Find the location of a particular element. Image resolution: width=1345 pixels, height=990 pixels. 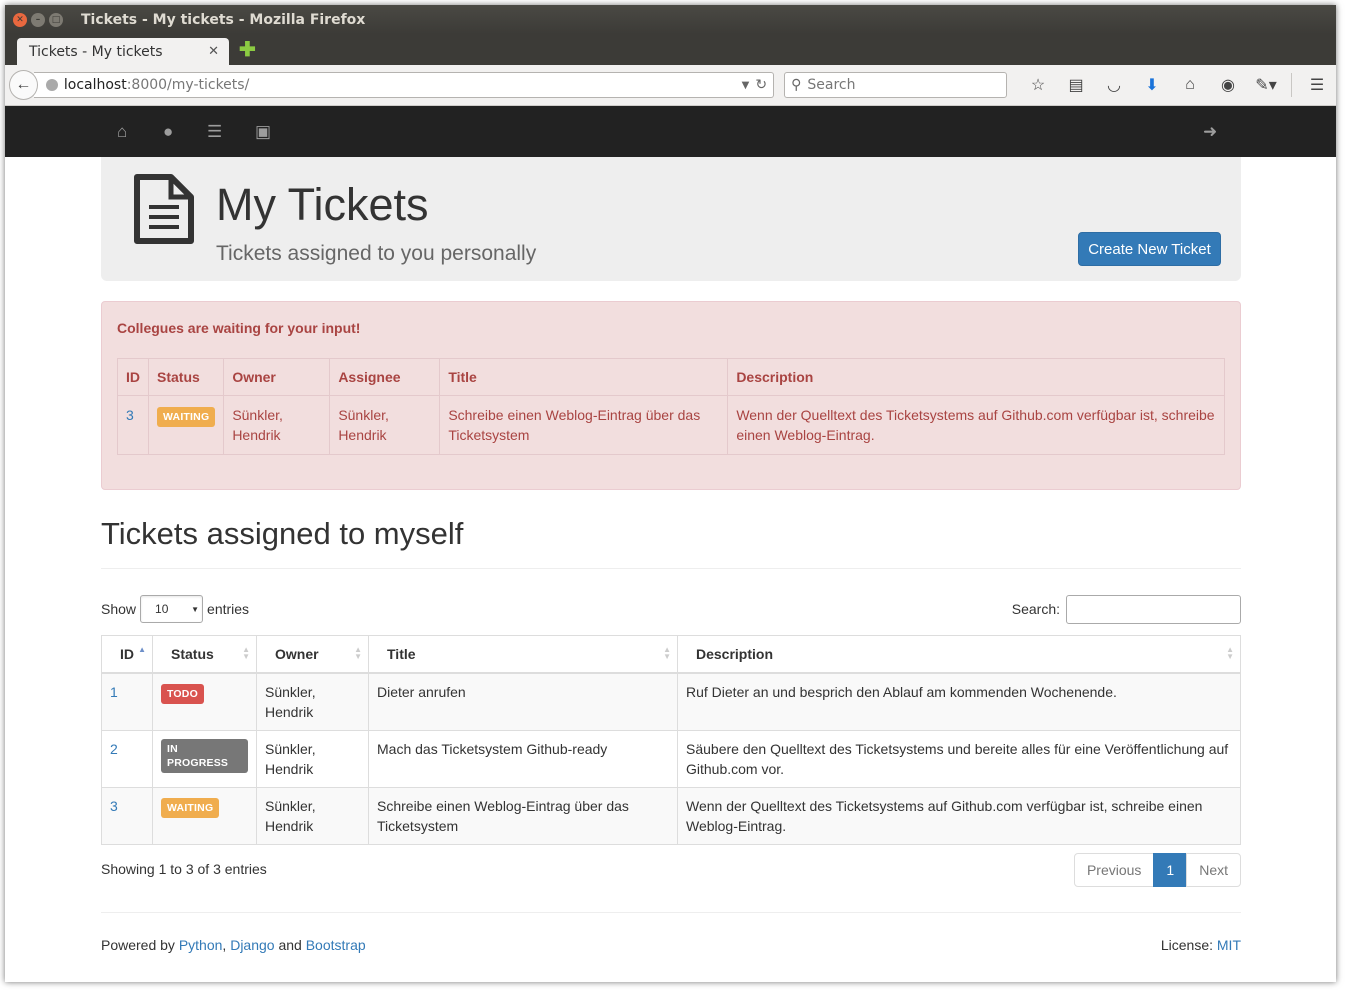

sort-asc-icon: ▲ is located at coordinates (142, 649).